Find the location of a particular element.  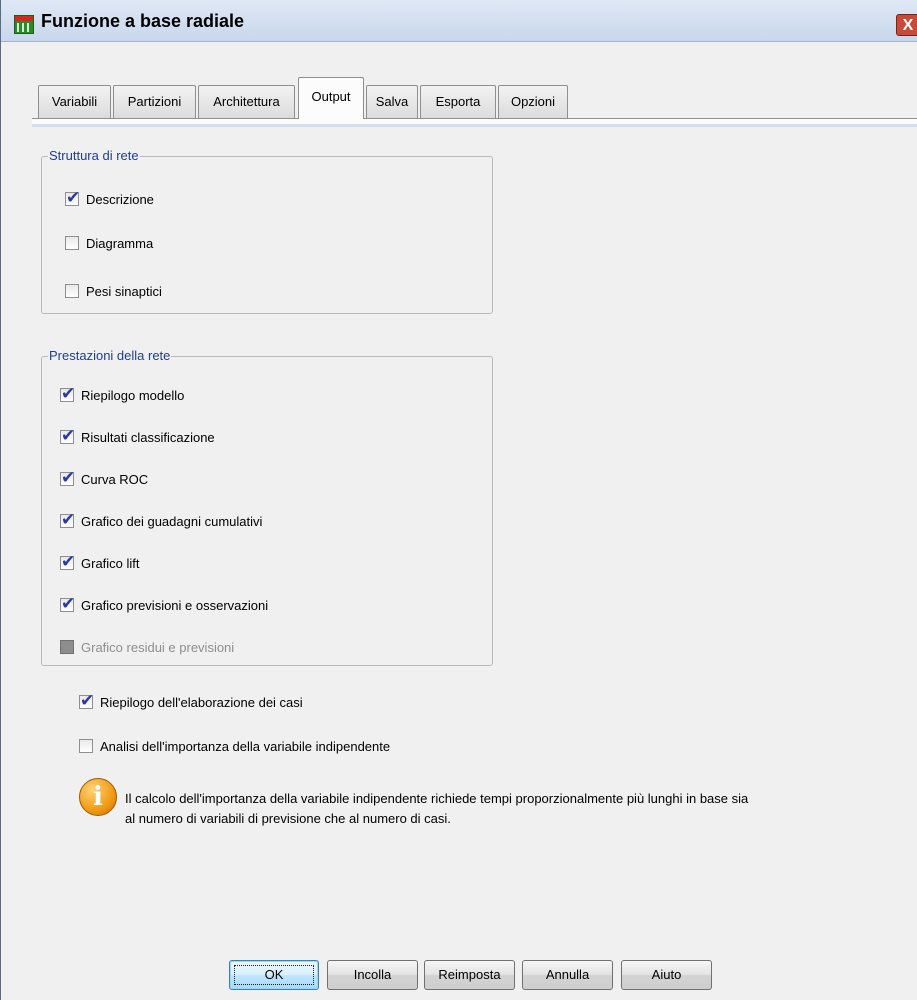

tab-panel-accent is located at coordinates (474, 125).